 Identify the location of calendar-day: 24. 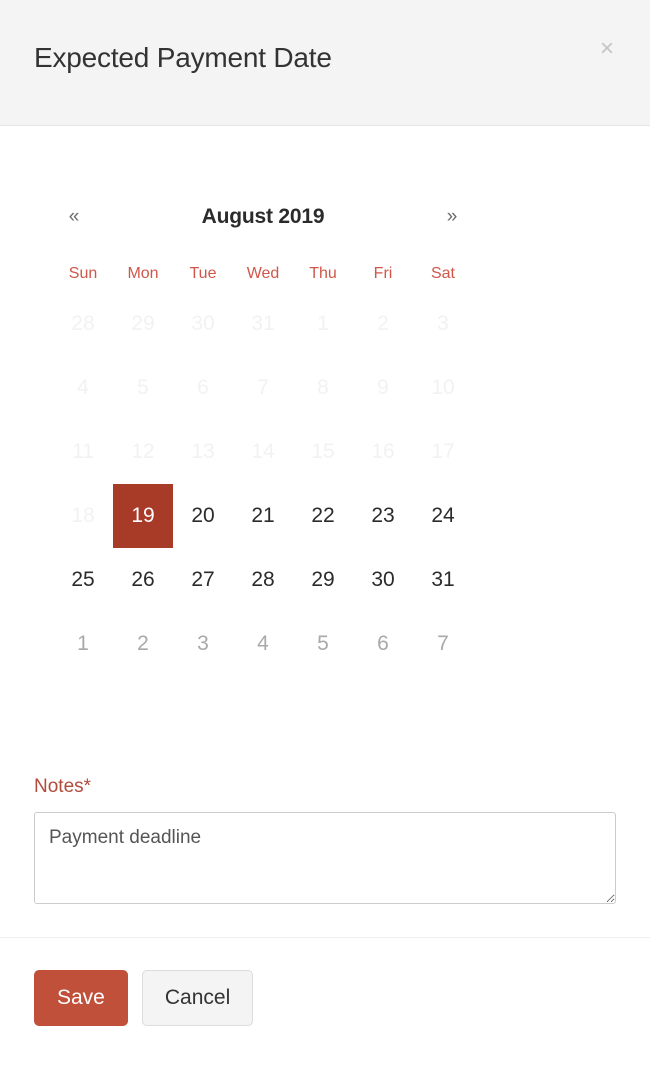
(443, 516).